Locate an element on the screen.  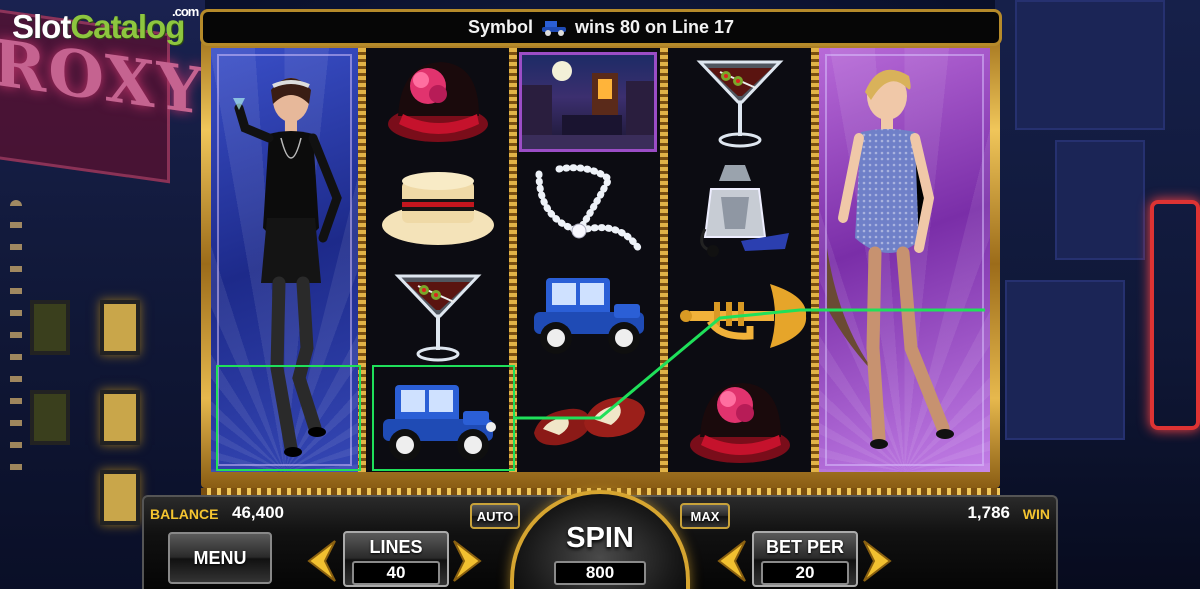
flapper-blue-dress-icon is located at coordinates (890, 259).